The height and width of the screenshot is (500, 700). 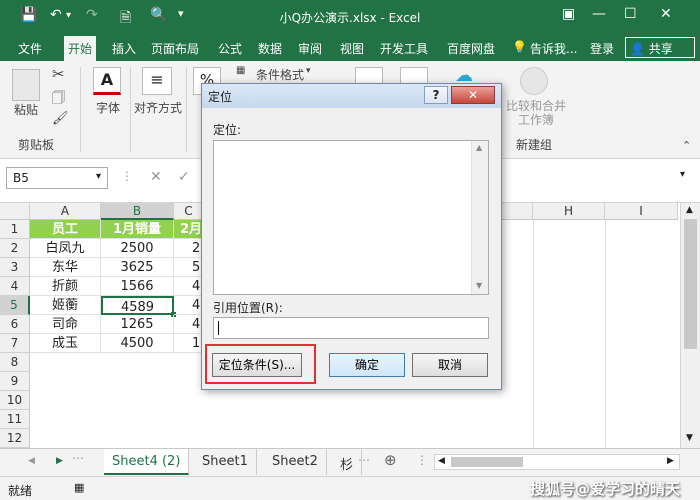 I want to click on table-cell: 司命, so click(x=65, y=324).